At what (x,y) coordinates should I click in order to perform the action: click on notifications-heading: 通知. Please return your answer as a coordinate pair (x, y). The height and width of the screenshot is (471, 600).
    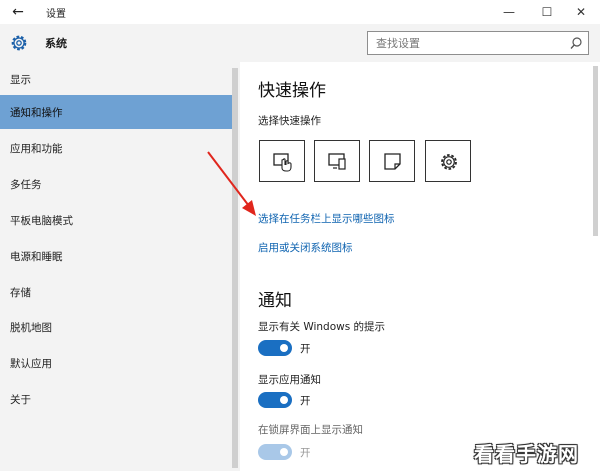
    Looking at the image, I should click on (275, 301).